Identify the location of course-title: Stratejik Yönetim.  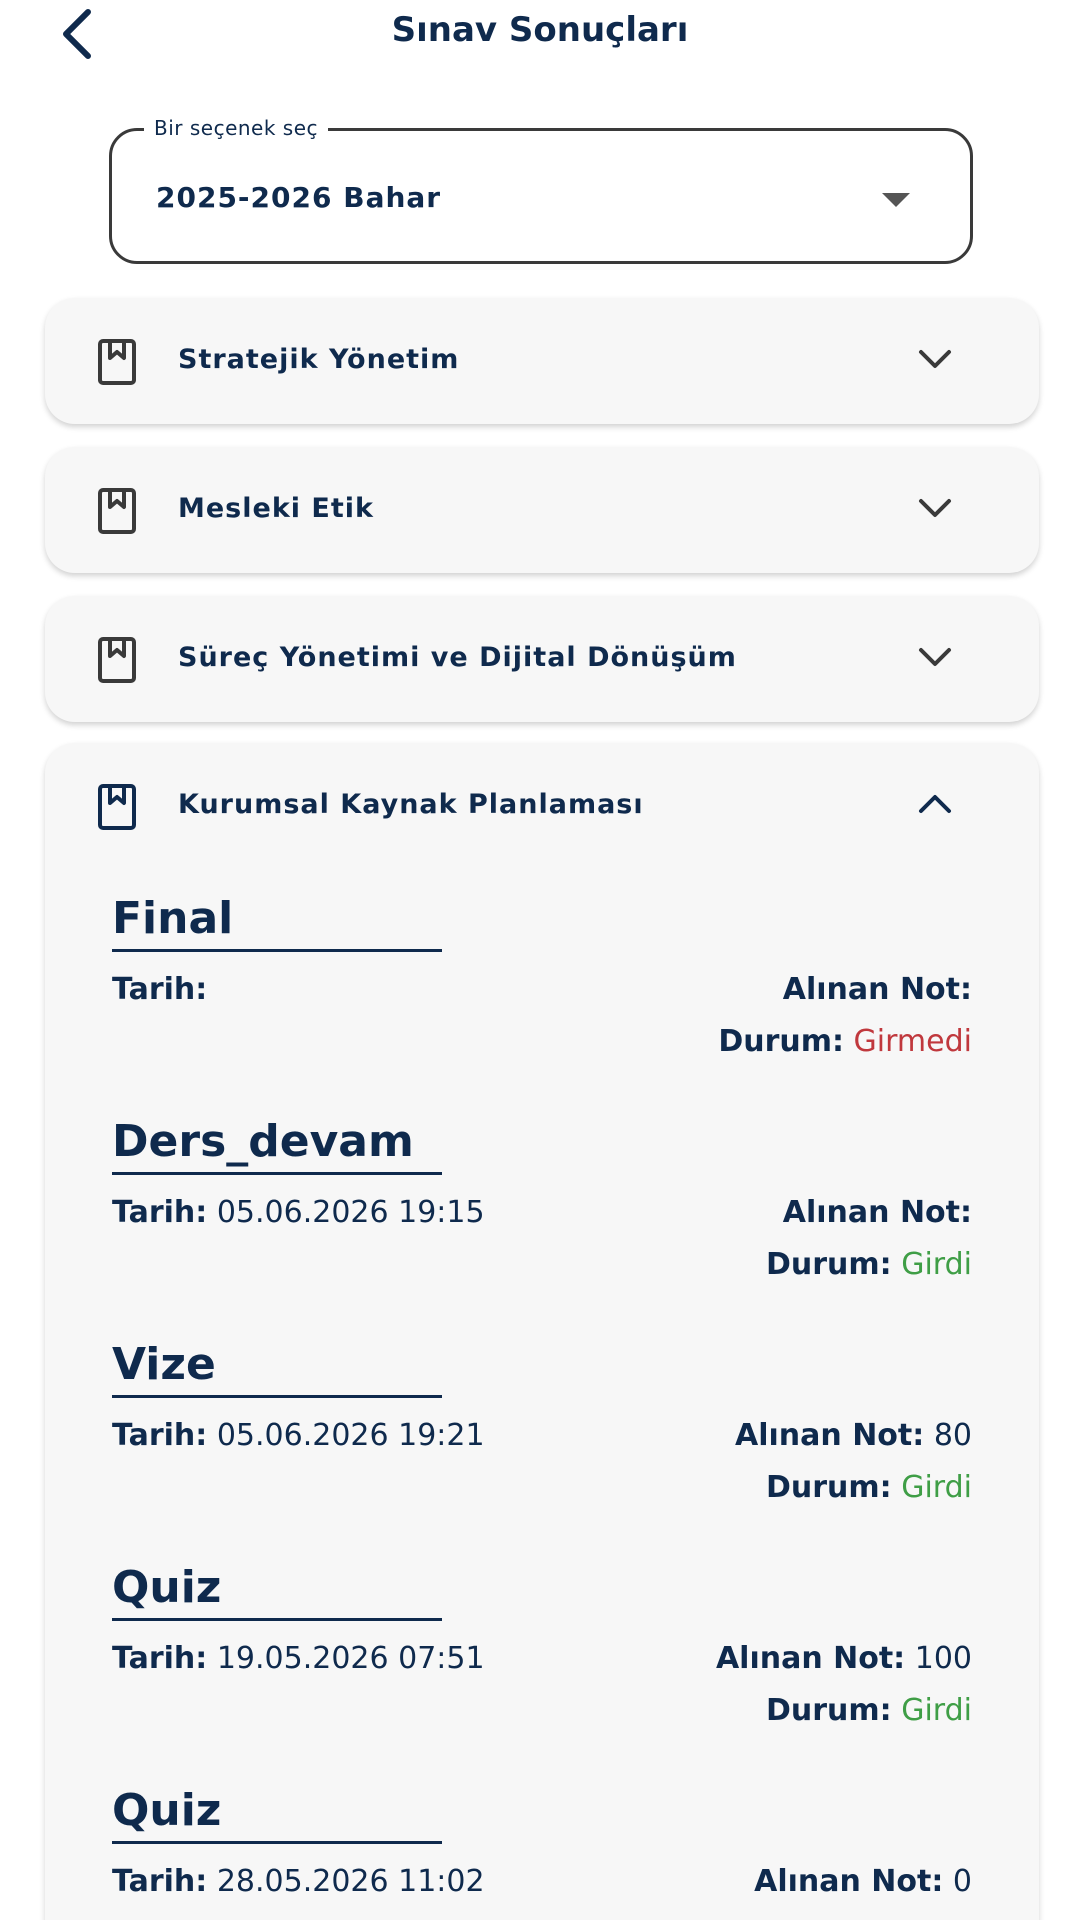
(319, 359).